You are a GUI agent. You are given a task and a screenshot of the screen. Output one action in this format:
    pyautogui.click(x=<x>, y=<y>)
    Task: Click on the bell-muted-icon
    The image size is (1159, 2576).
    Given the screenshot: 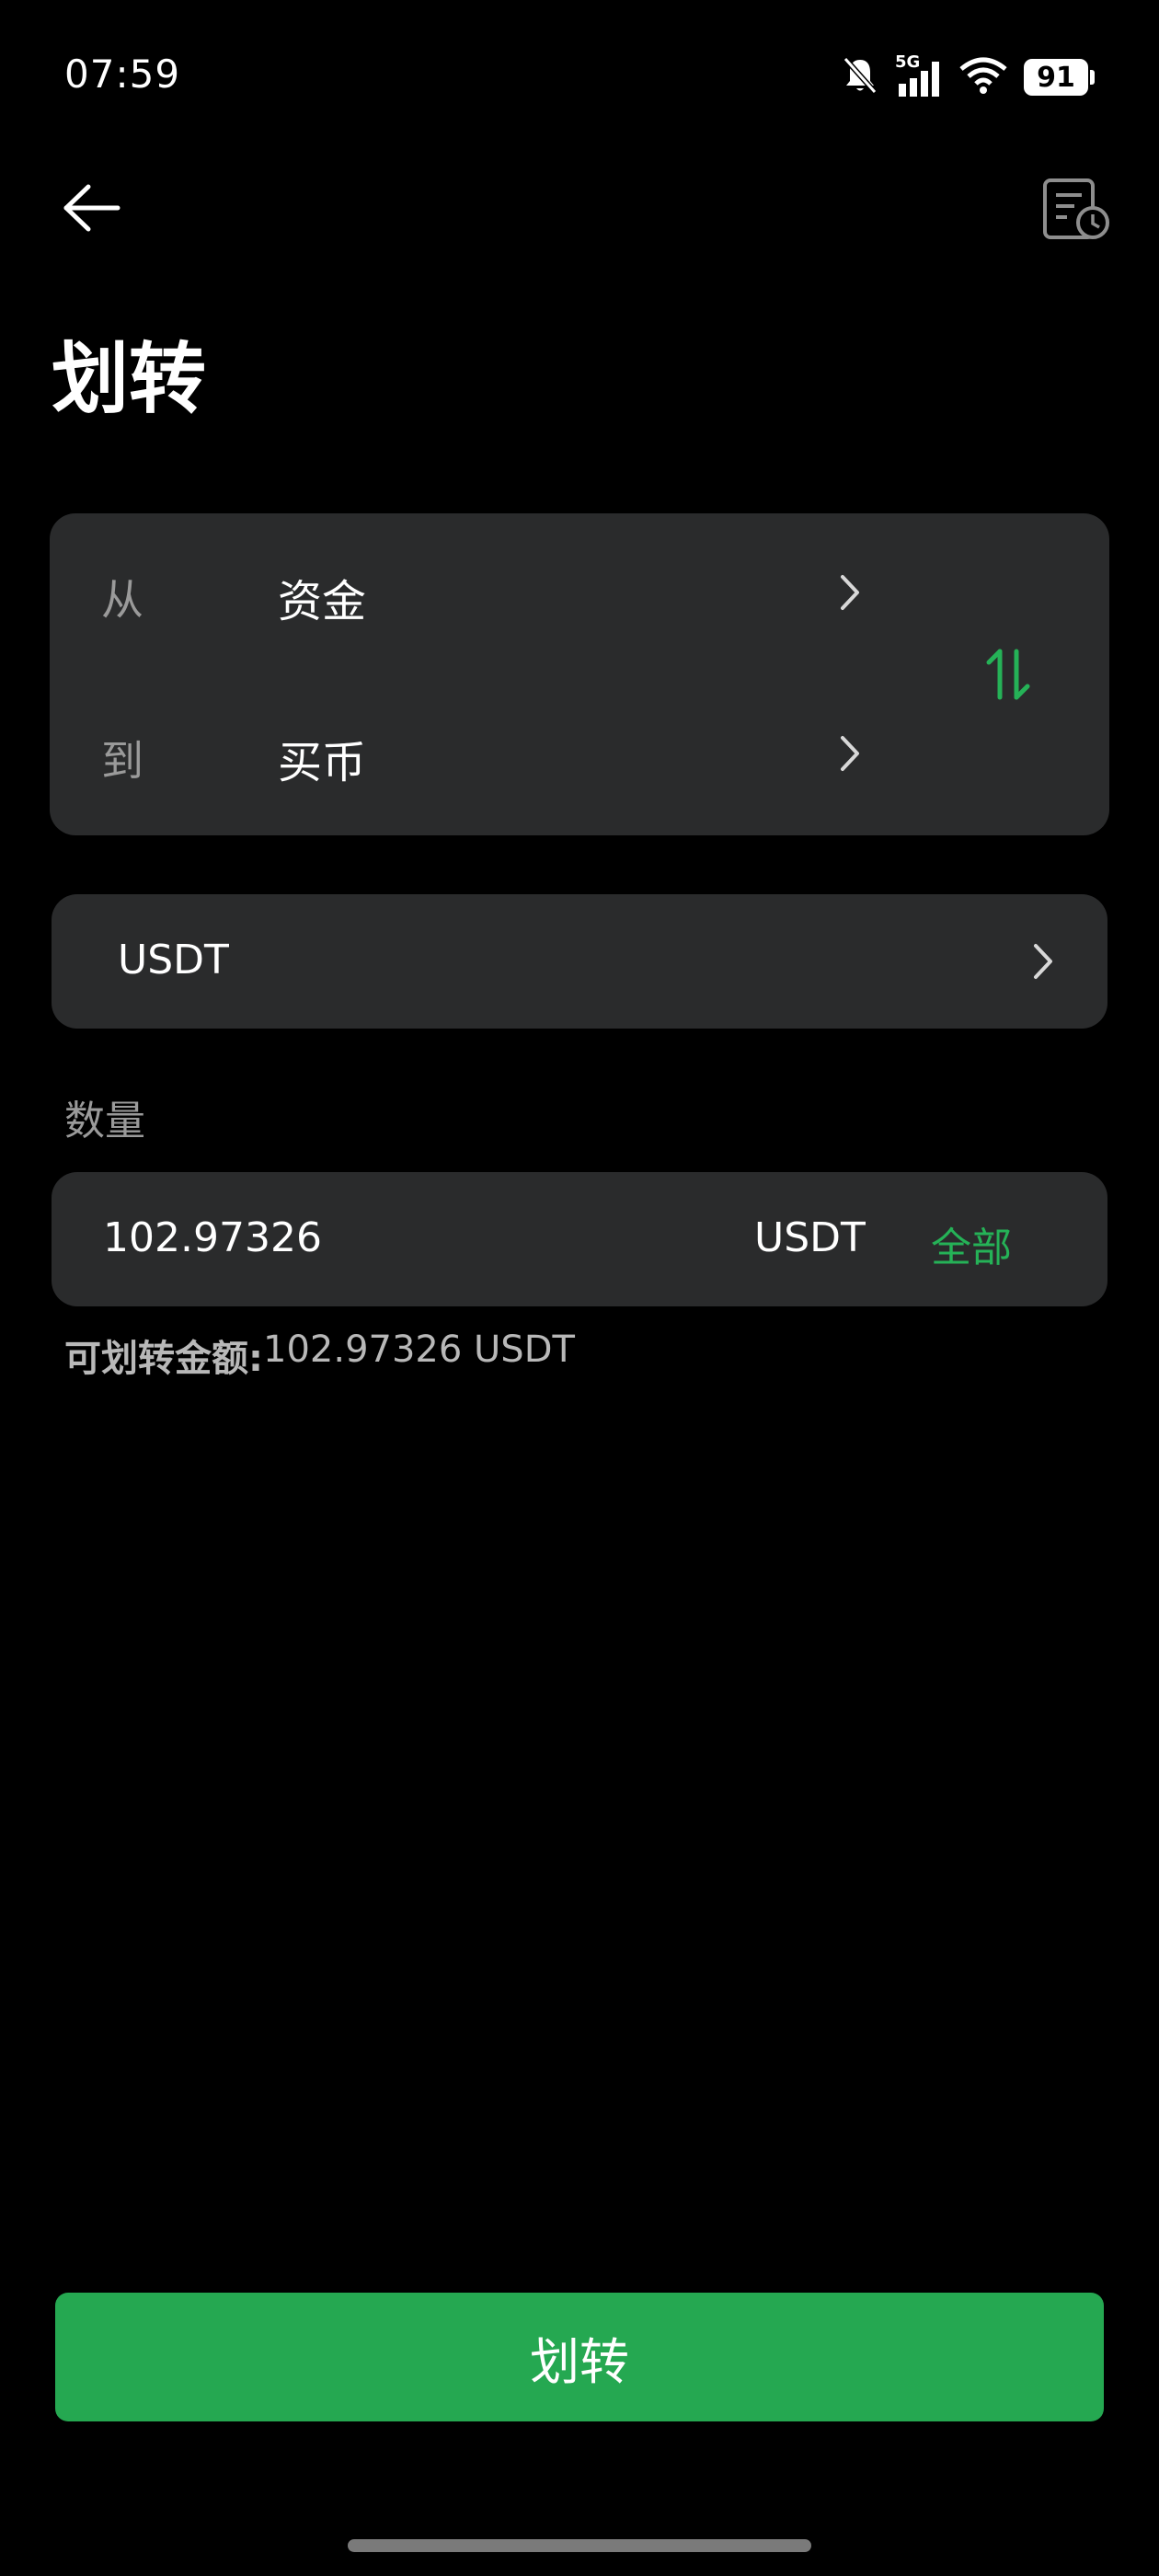 What is the action you would take?
    pyautogui.click(x=860, y=77)
    